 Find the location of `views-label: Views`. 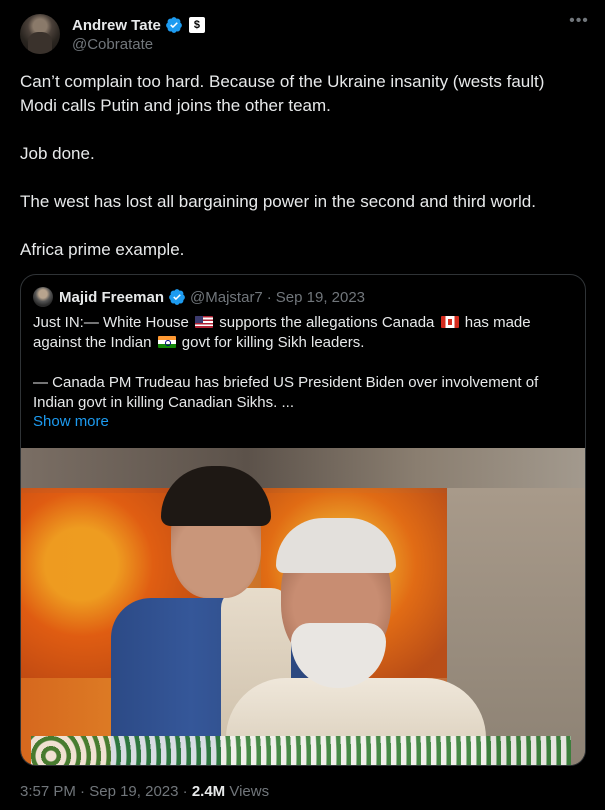

views-label: Views is located at coordinates (249, 791).